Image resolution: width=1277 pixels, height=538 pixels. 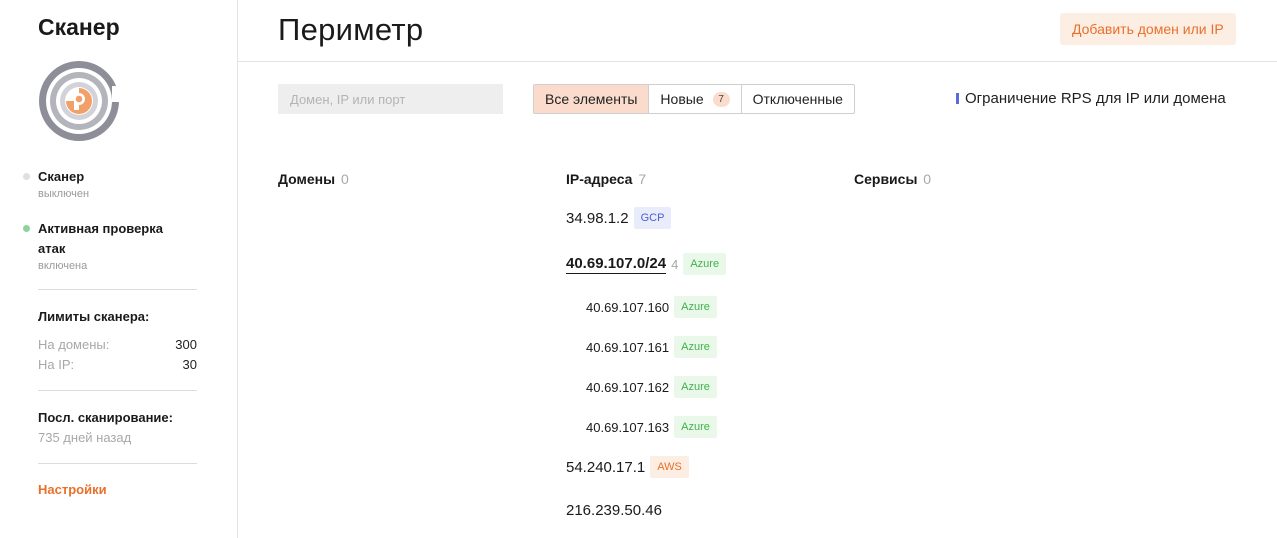 What do you see at coordinates (627, 387) in the screenshot?
I see `ip-address: 40.69.107.162` at bounding box center [627, 387].